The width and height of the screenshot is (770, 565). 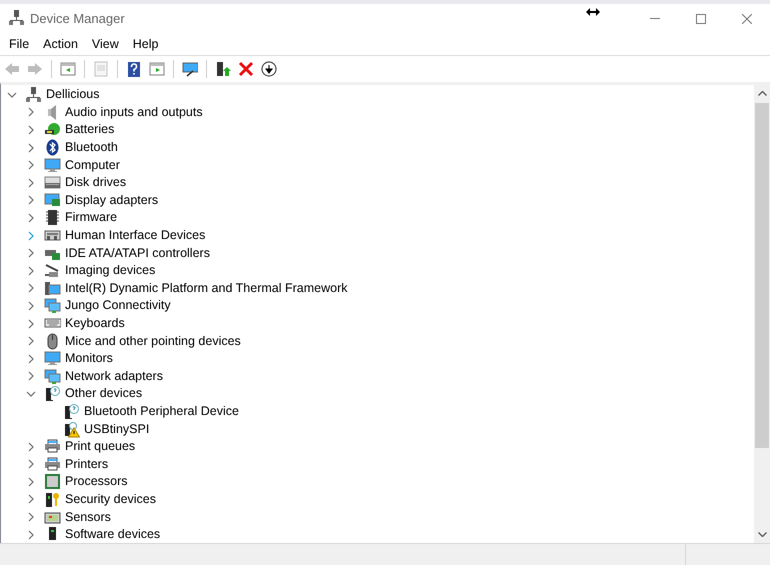 What do you see at coordinates (593, 12) in the screenshot?
I see `resize-cursor-icon` at bounding box center [593, 12].